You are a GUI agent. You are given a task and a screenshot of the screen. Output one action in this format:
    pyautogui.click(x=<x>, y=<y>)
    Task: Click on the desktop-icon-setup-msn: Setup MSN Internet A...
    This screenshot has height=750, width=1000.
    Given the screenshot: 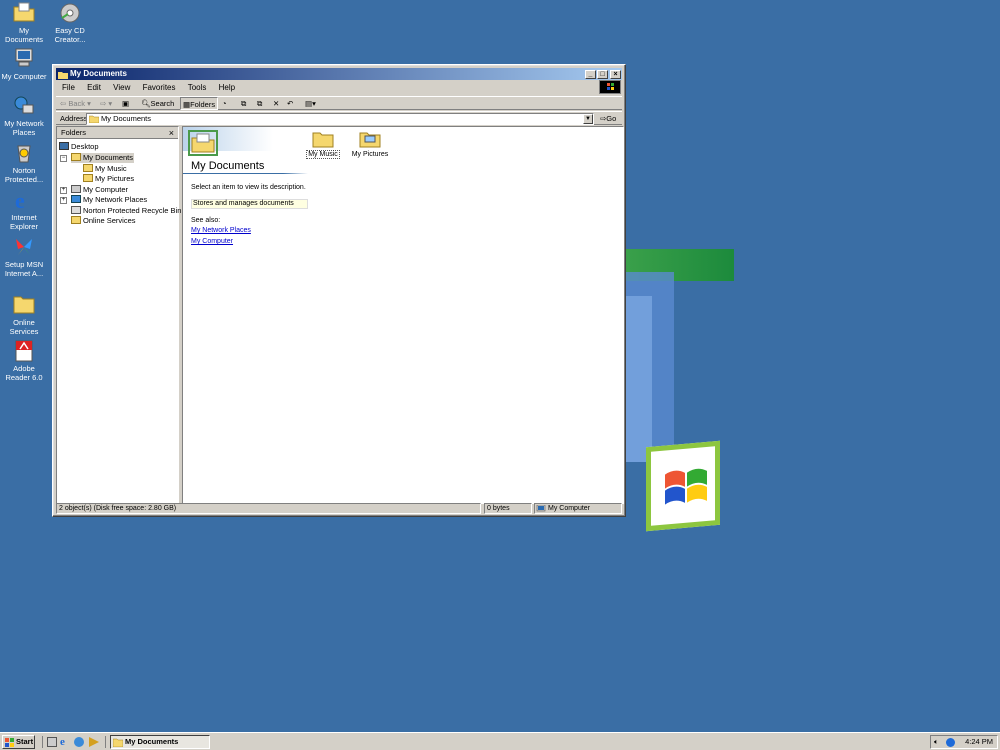 What is the action you would take?
    pyautogui.click(x=24, y=257)
    